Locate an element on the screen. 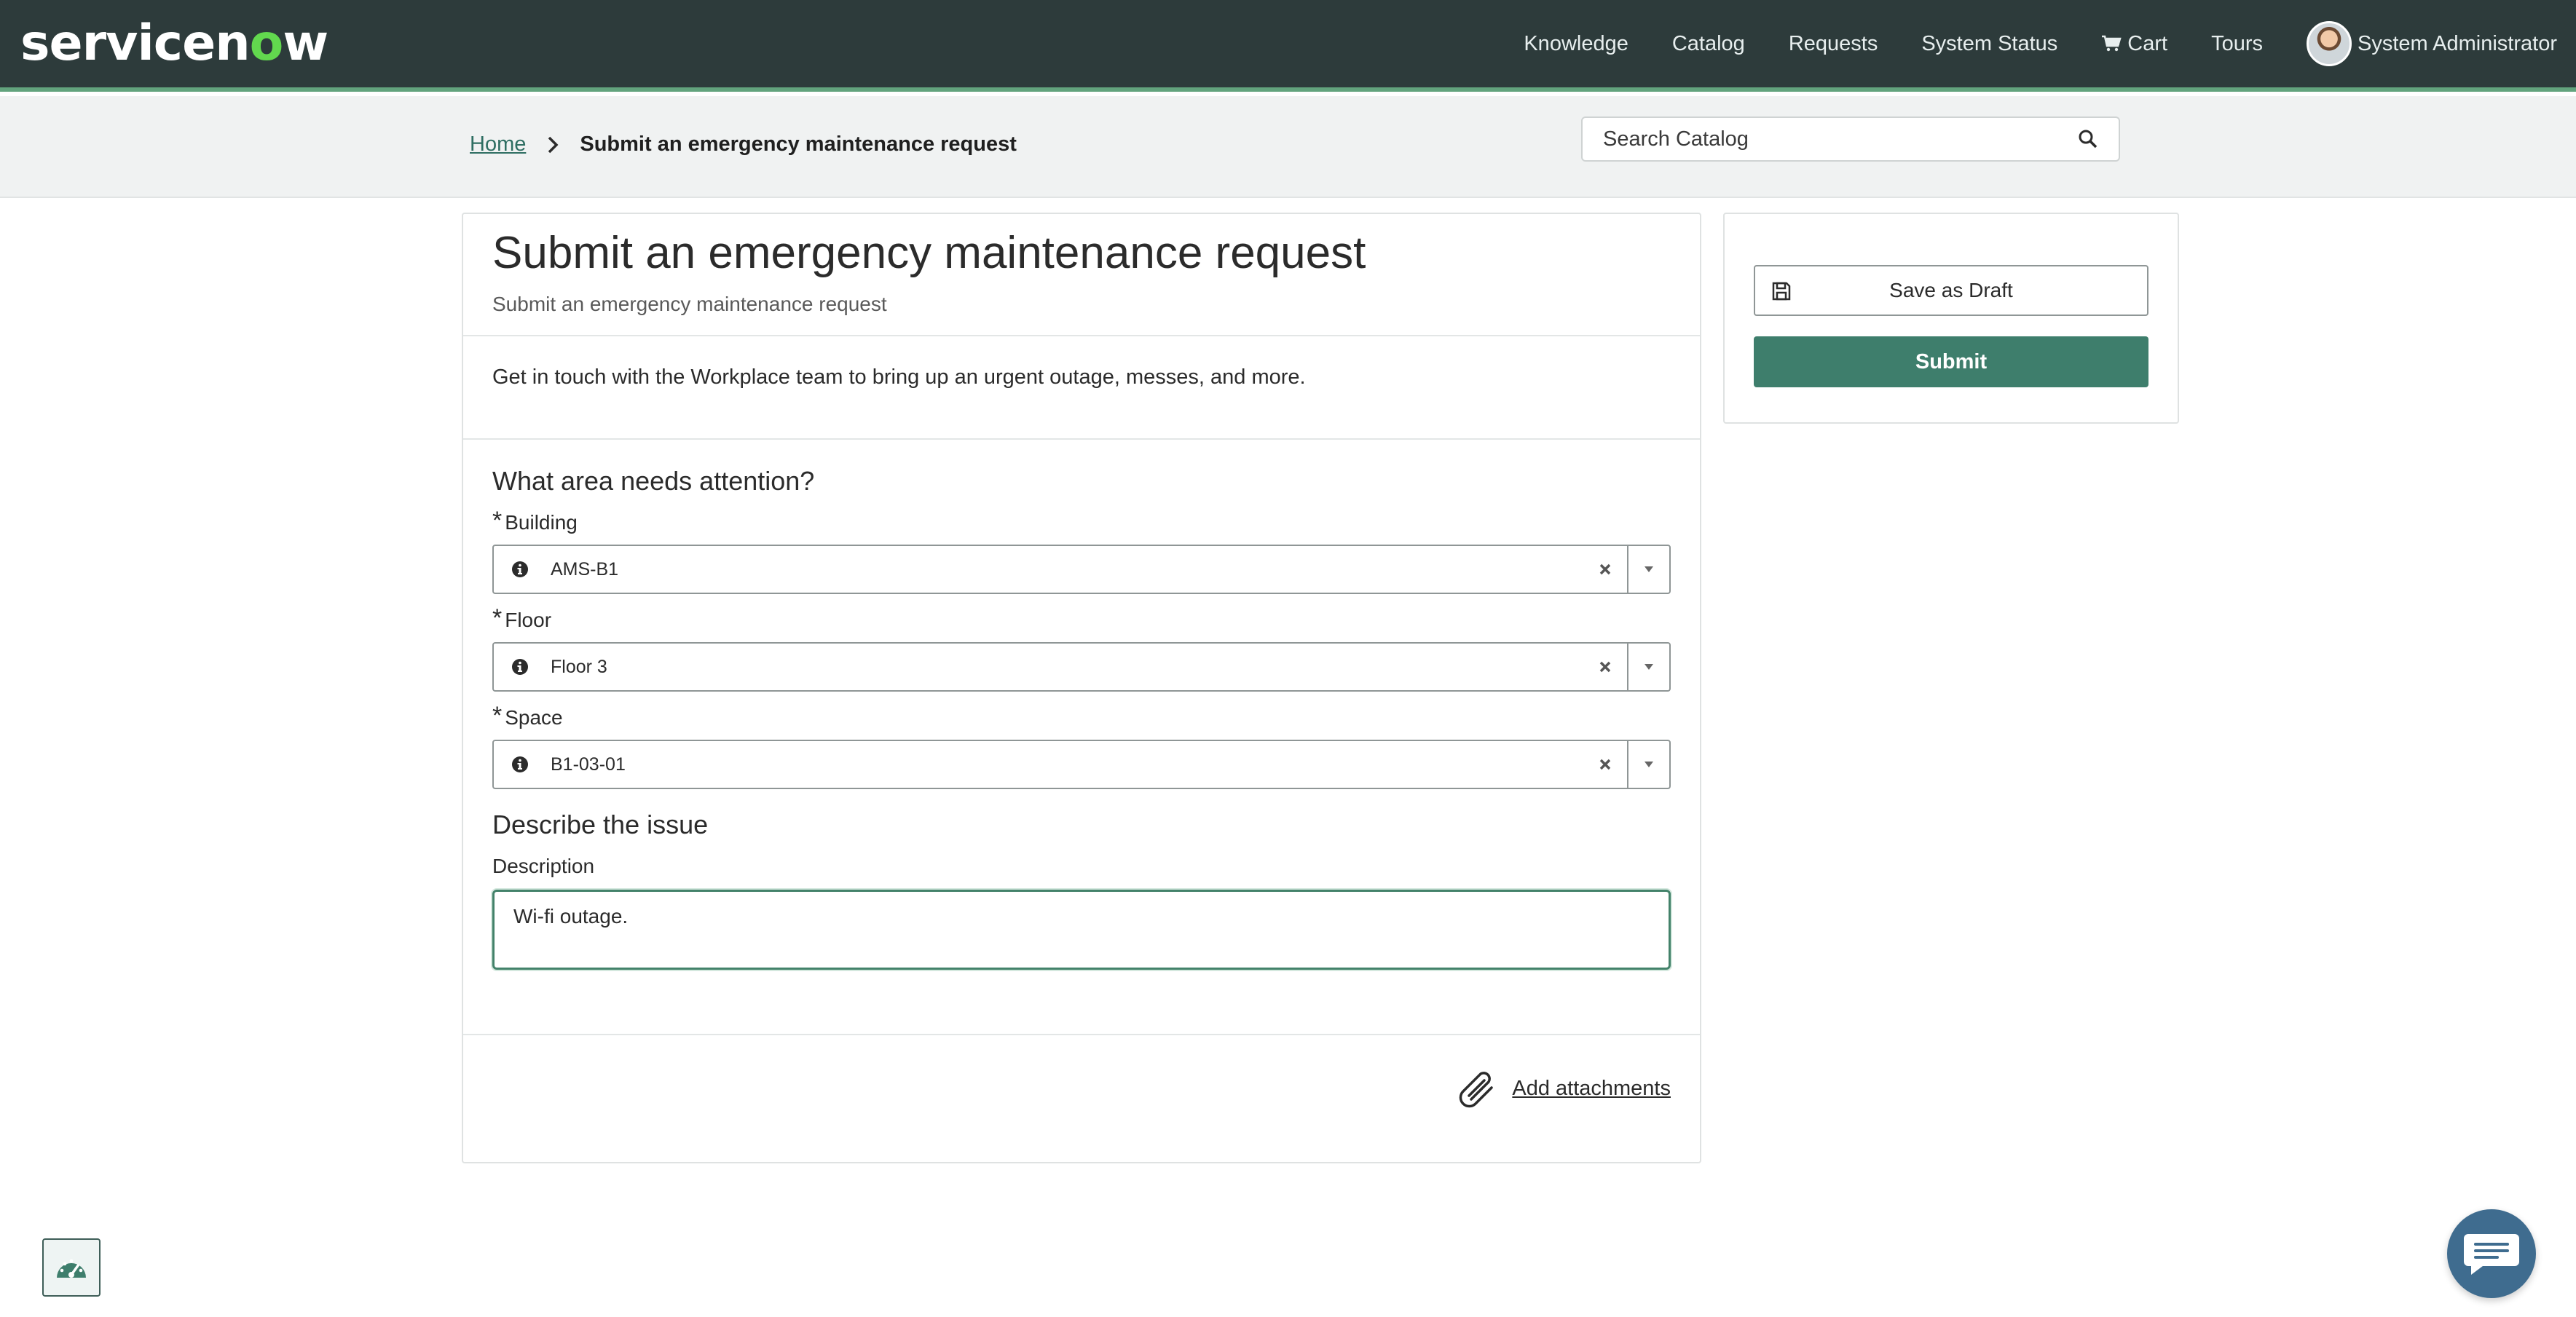 This screenshot has height=1317, width=2576. building-label: * Building is located at coordinates (1081, 520).